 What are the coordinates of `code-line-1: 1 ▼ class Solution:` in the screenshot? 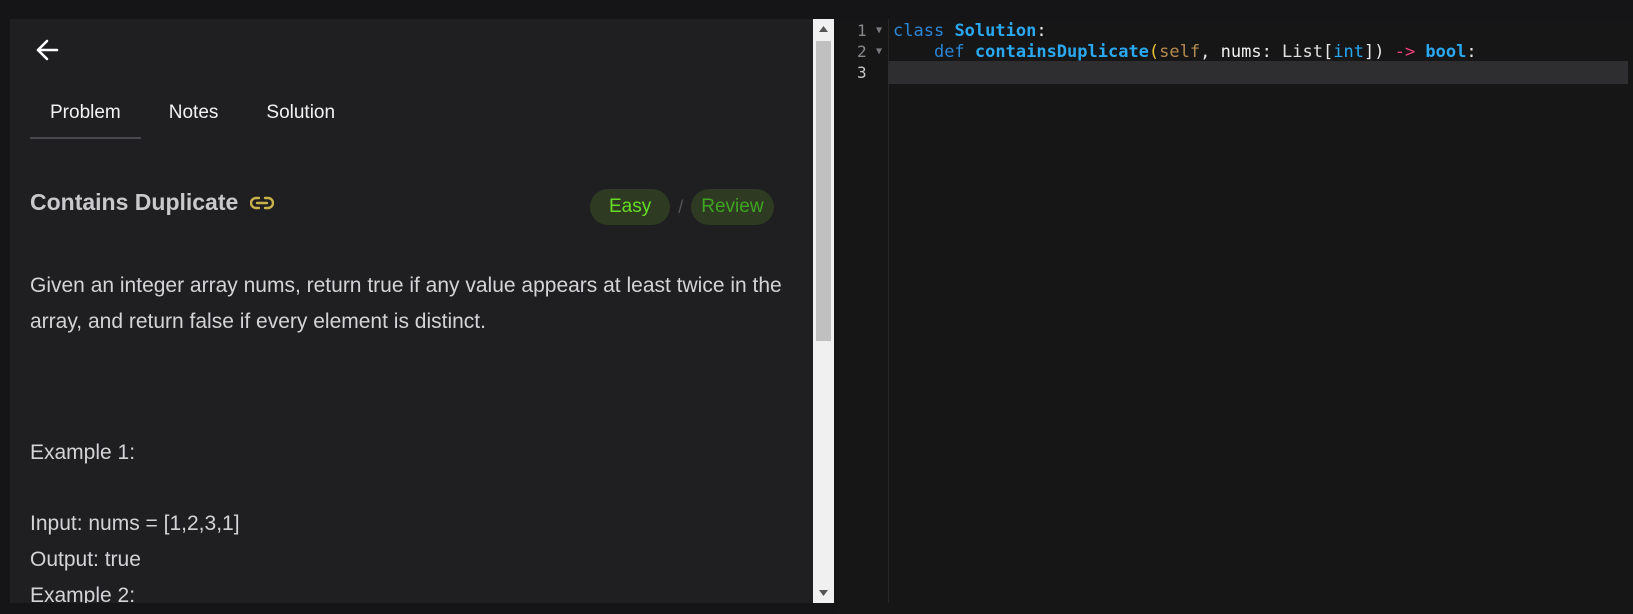 It's located at (1234, 30).